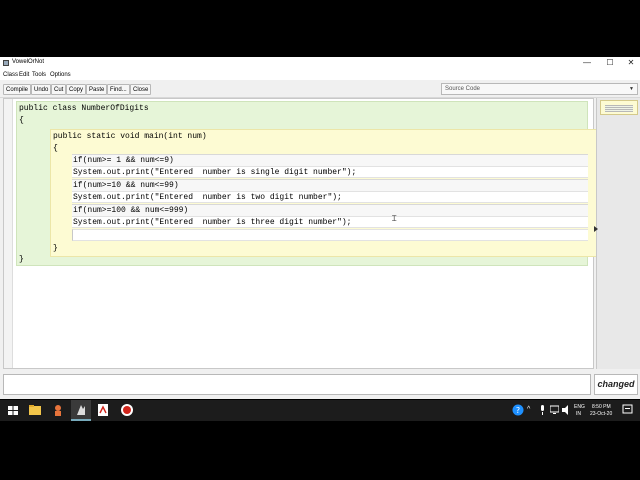 The height and width of the screenshot is (480, 640). Describe the element at coordinates (84, 108) in the screenshot. I see `class-declaration: public class NumberOfDigits` at that location.